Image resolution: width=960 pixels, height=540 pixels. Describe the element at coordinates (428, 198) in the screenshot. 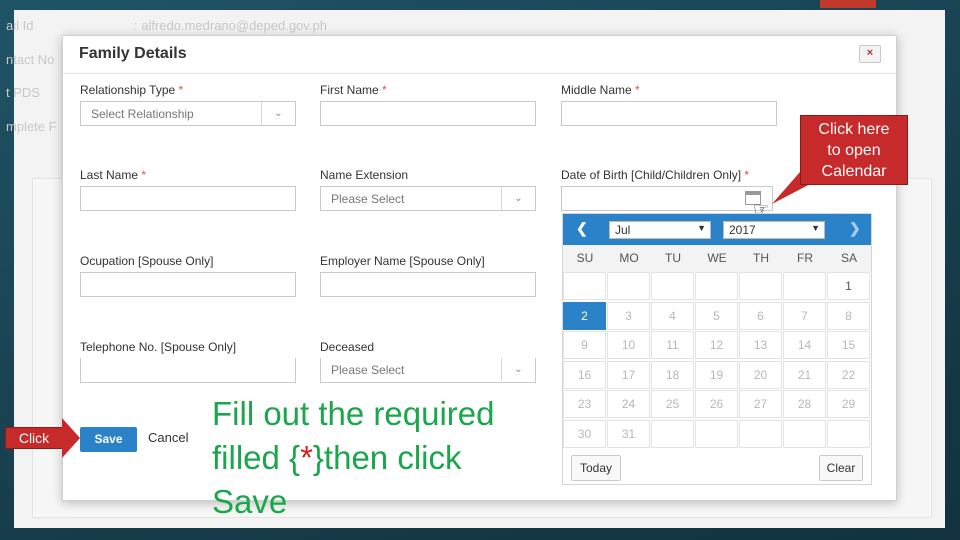

I see `name-extension-select: Please Select ⌄` at that location.